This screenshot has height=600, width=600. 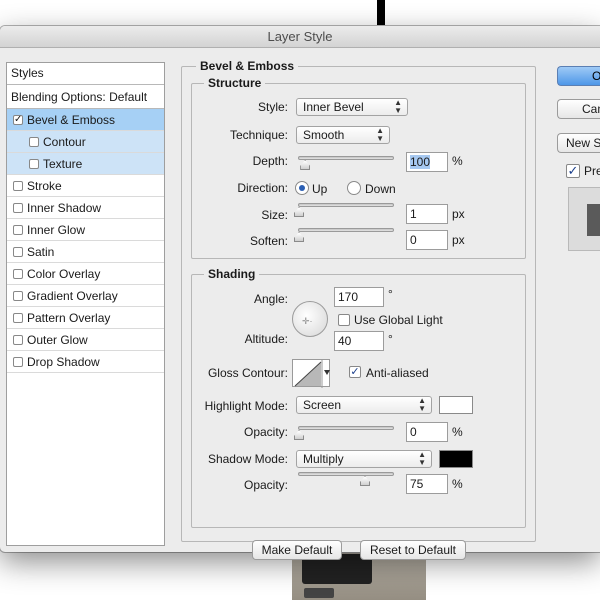 What do you see at coordinates (85, 97) in the screenshot?
I see `blending-options-item: Blending Options: Default` at bounding box center [85, 97].